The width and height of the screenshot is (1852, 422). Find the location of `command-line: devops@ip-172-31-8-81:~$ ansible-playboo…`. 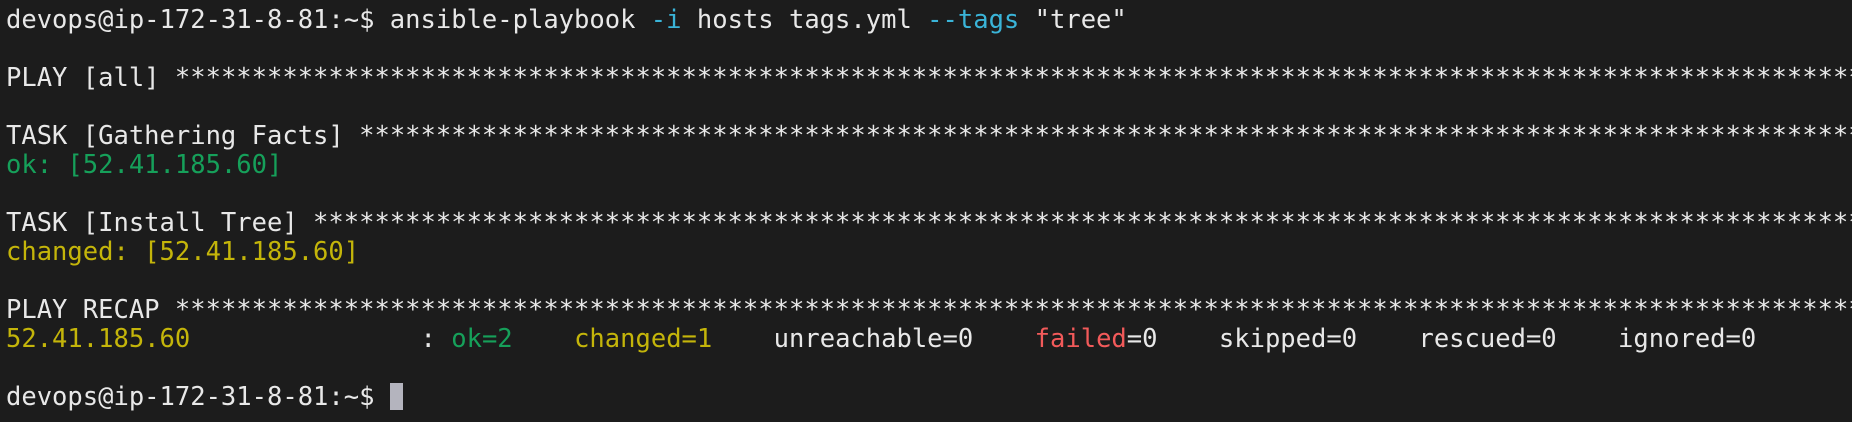

command-line: devops@ip-172-31-8-81:~$ ansible-playboo… is located at coordinates (929, 20).